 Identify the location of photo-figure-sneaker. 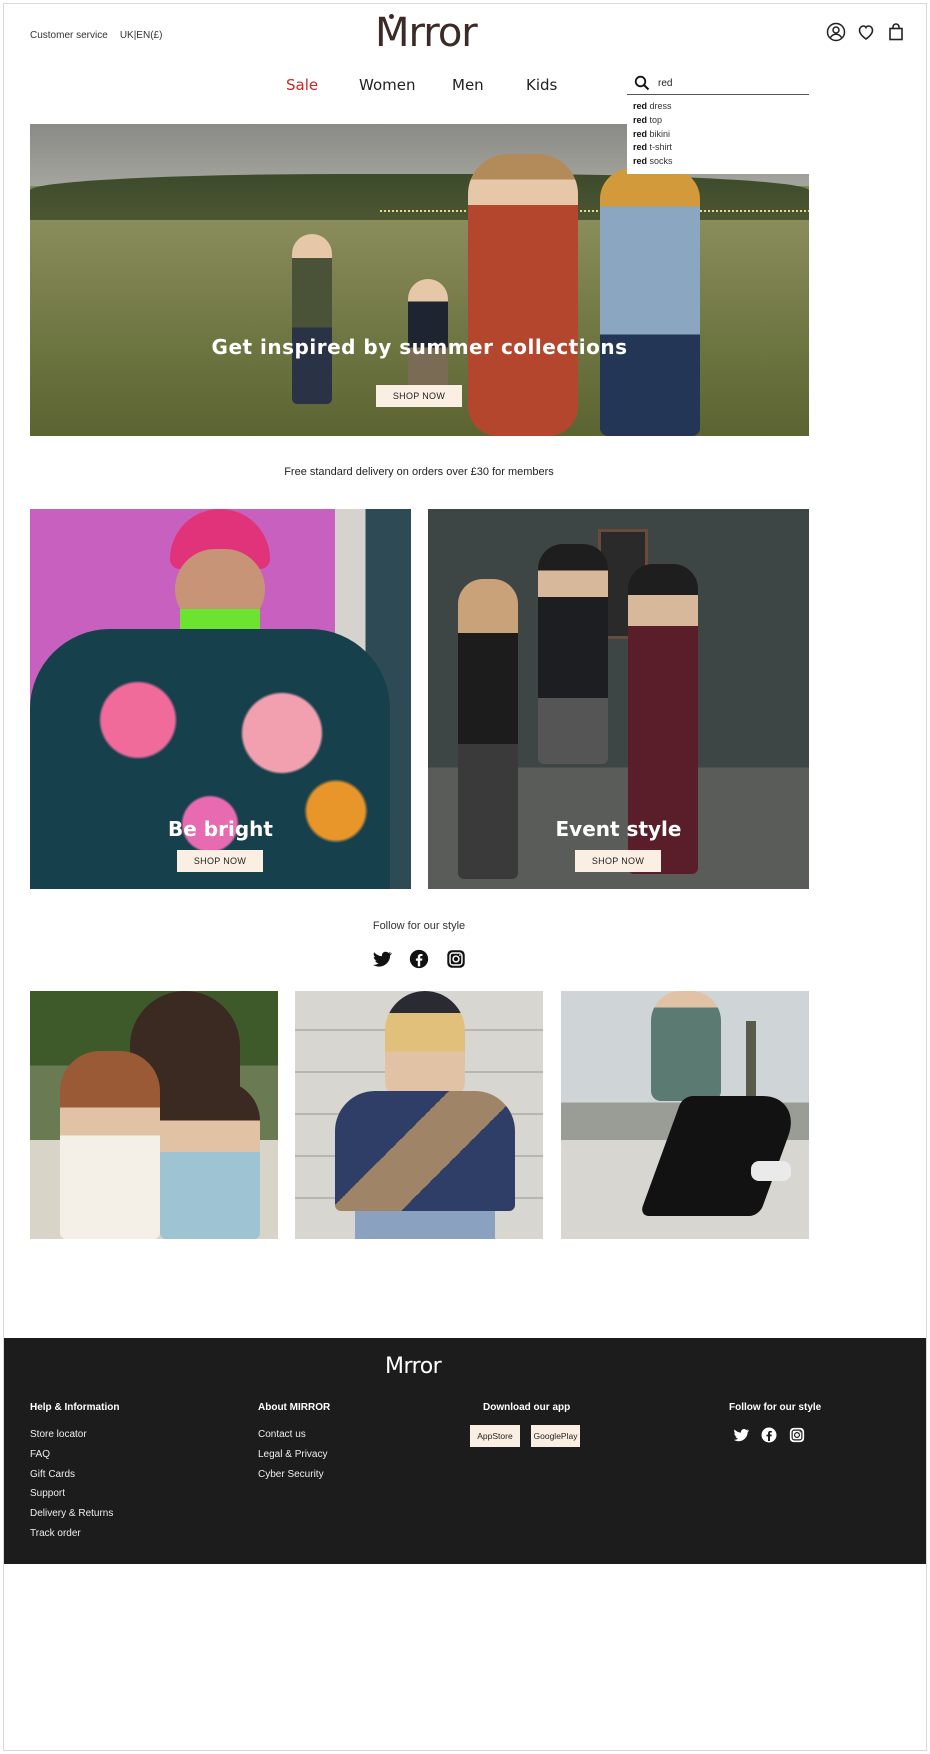
(771, 1171).